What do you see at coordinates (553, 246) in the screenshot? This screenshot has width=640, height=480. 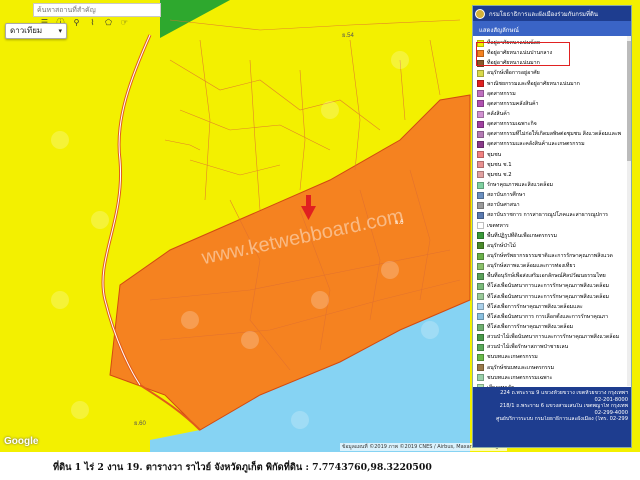 I see `legend-item: อนุรักษ์ป่าไม้` at bounding box center [553, 246].